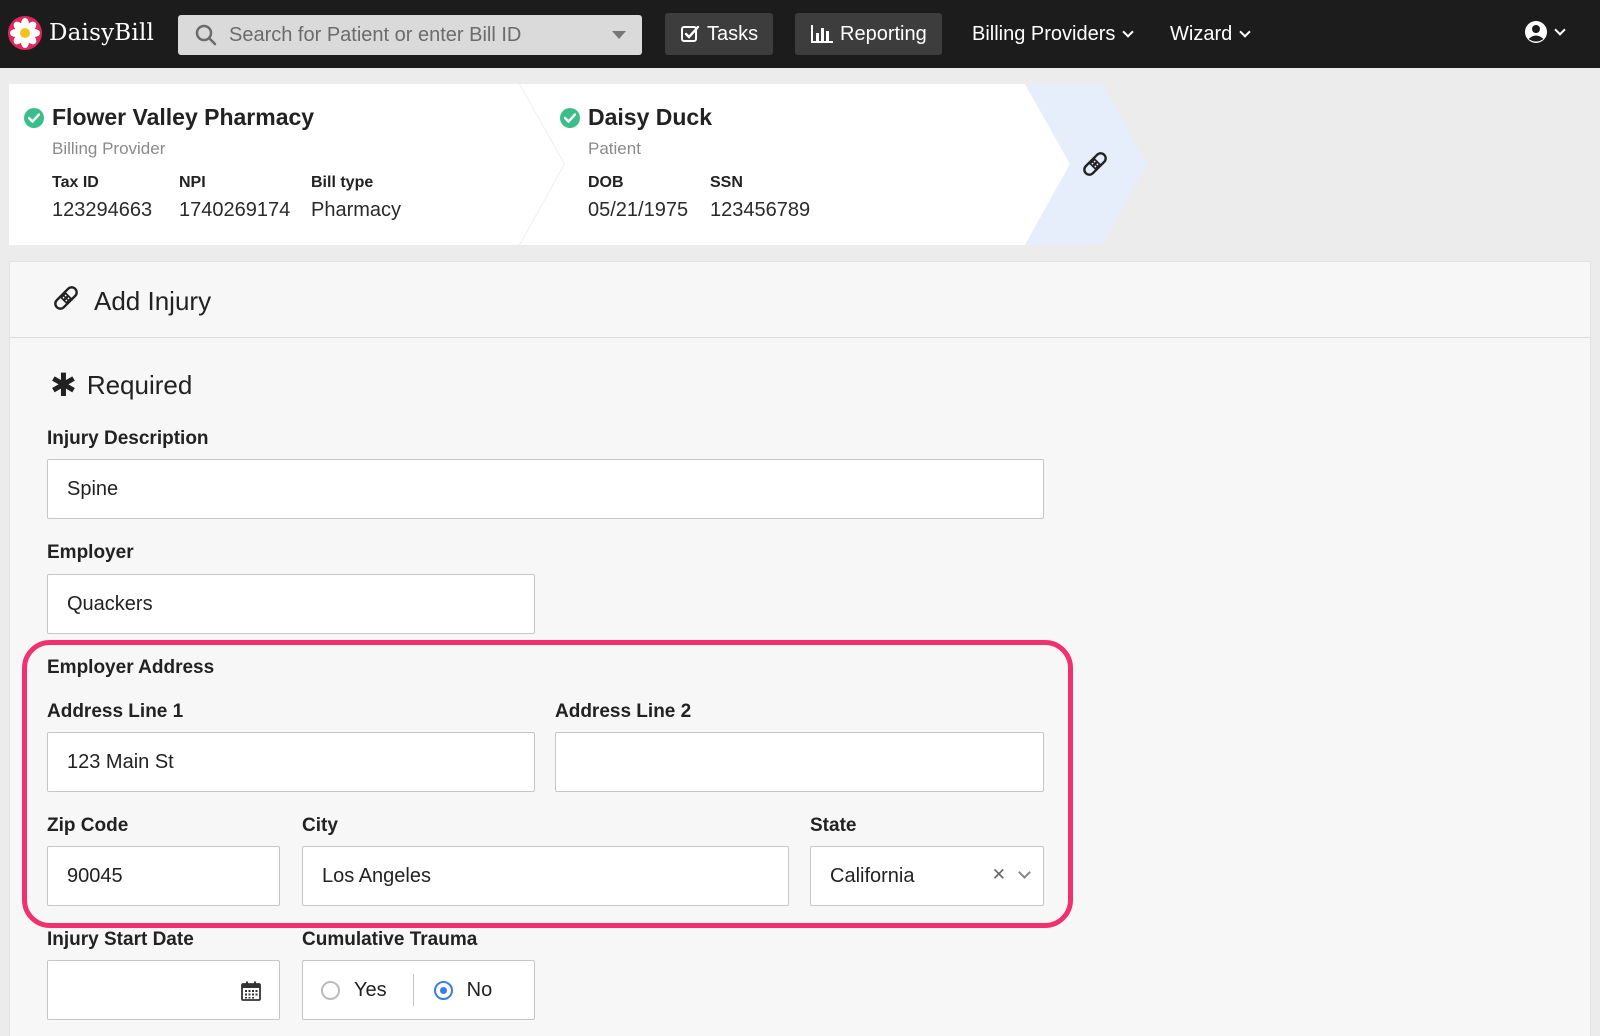 This screenshot has height=1036, width=1600. I want to click on brand-name: DaisyBill, so click(102, 33).